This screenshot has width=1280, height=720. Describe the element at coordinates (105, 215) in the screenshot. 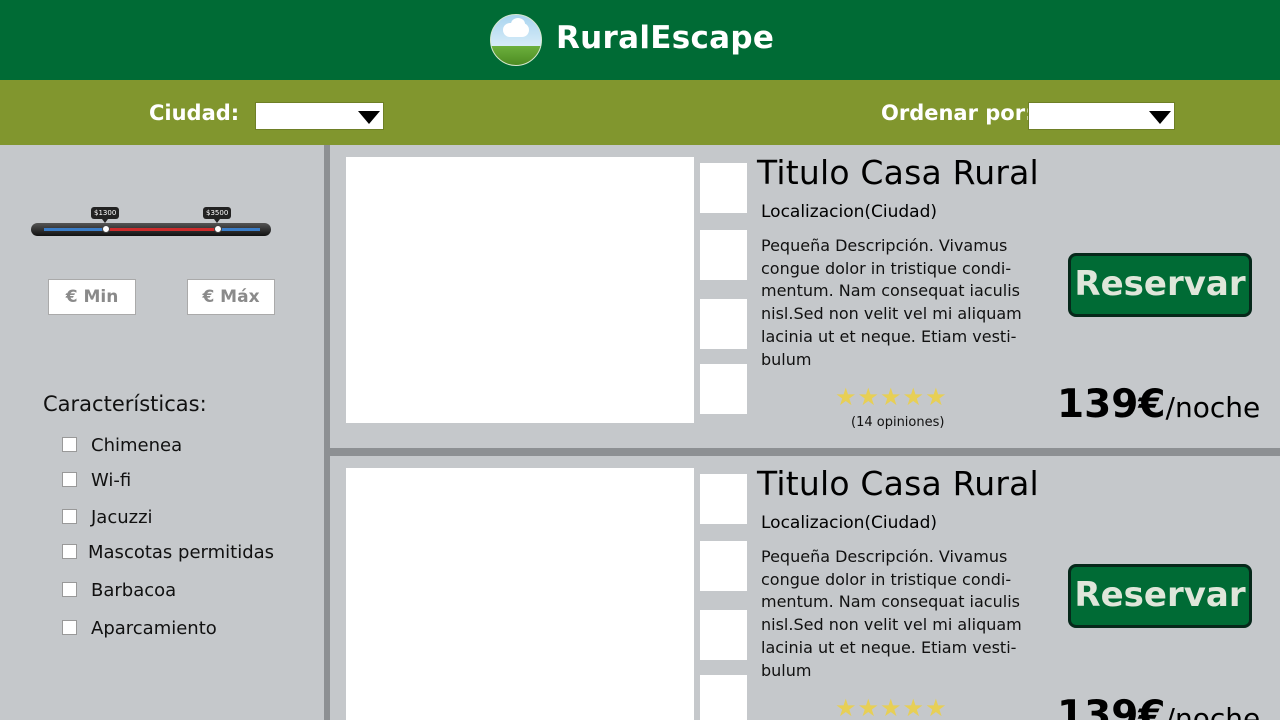

I see `slider-min-tooltip: $1300` at that location.